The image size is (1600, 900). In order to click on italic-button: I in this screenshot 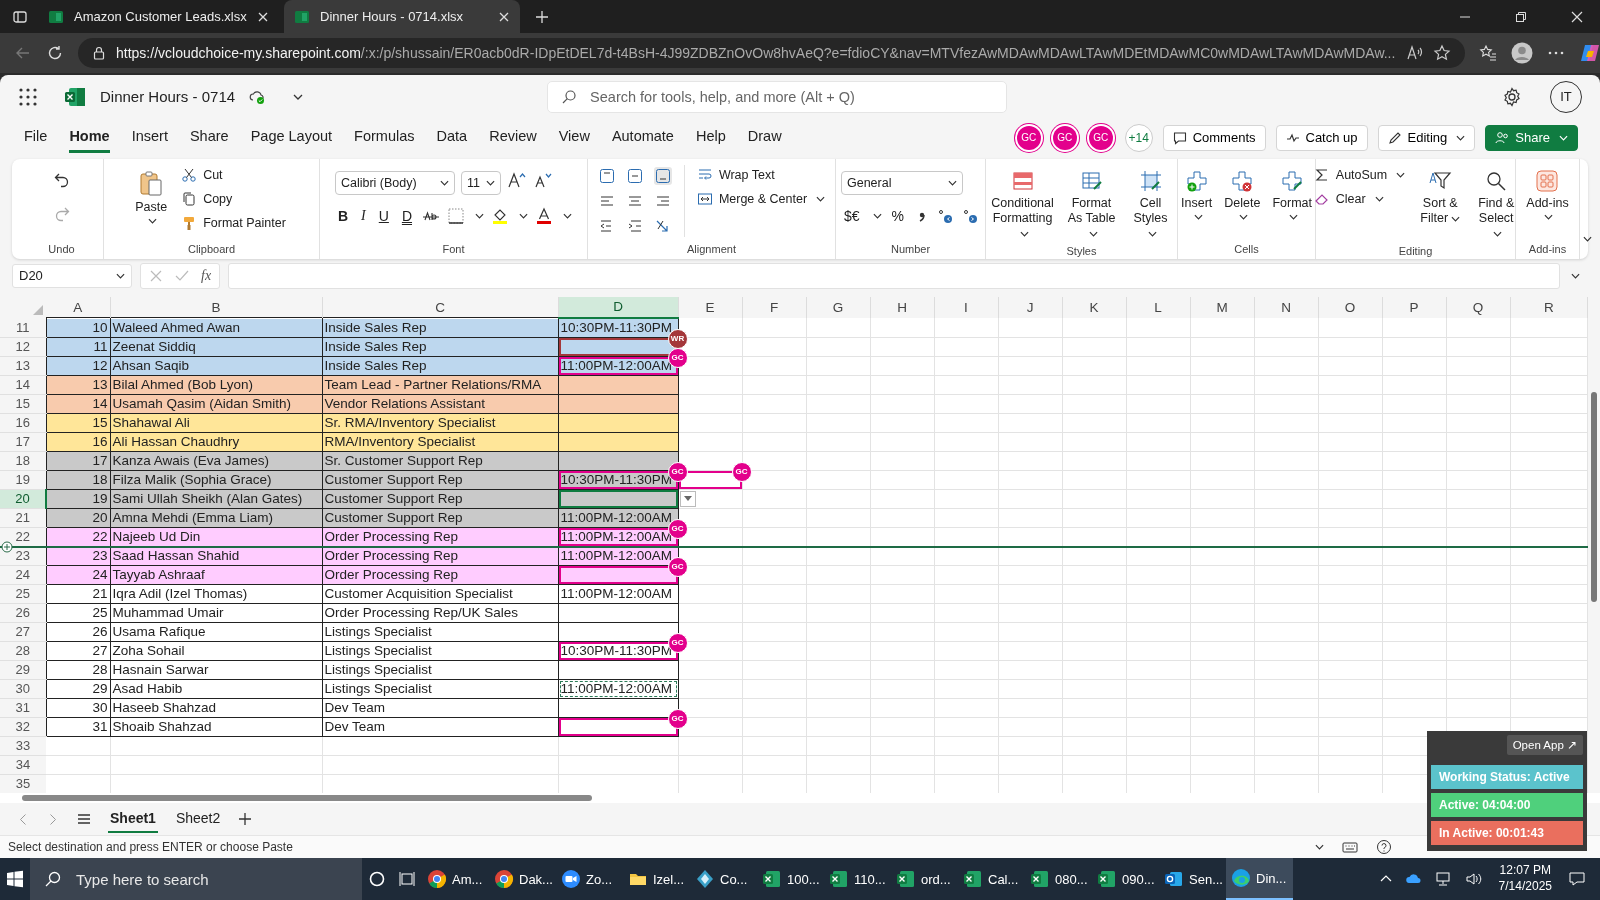, I will do `click(363, 215)`.